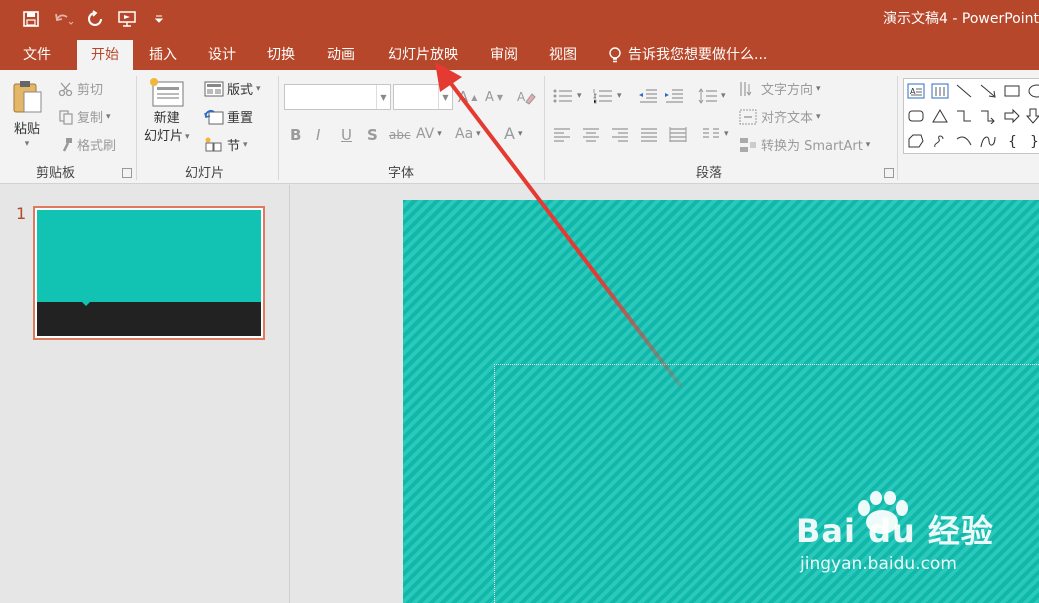 The image size is (1039, 603). What do you see at coordinates (964, 91) in the screenshot?
I see `line-shape-icon` at bounding box center [964, 91].